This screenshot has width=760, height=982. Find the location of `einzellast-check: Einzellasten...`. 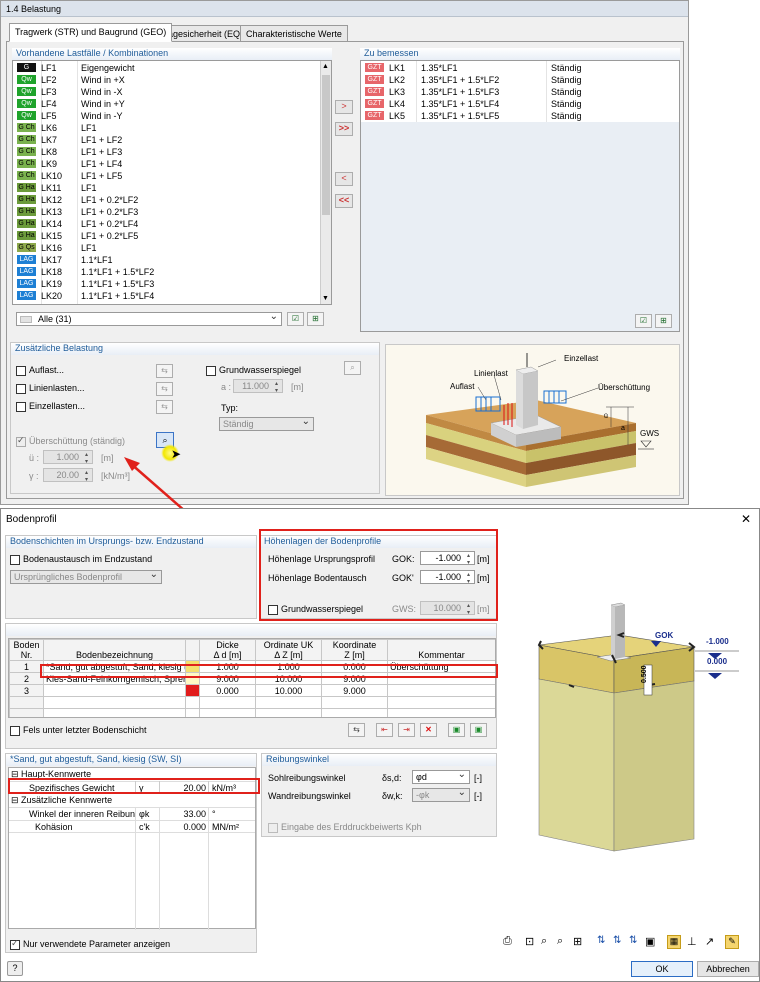

einzellast-check: Einzellasten... is located at coordinates (50, 406).